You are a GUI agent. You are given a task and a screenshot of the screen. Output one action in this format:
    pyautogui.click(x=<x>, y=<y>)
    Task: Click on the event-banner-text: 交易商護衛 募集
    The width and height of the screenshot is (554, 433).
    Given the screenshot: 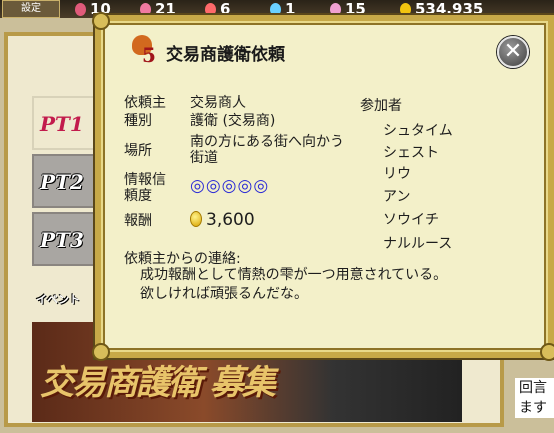 What is the action you would take?
    pyautogui.click(x=158, y=383)
    